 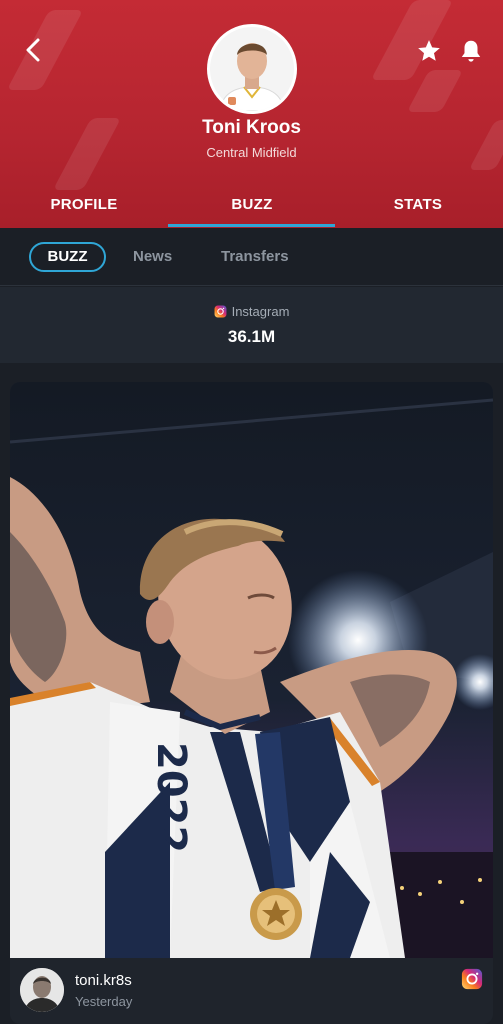 I want to click on player-name: Toni Kroos, so click(x=251, y=127).